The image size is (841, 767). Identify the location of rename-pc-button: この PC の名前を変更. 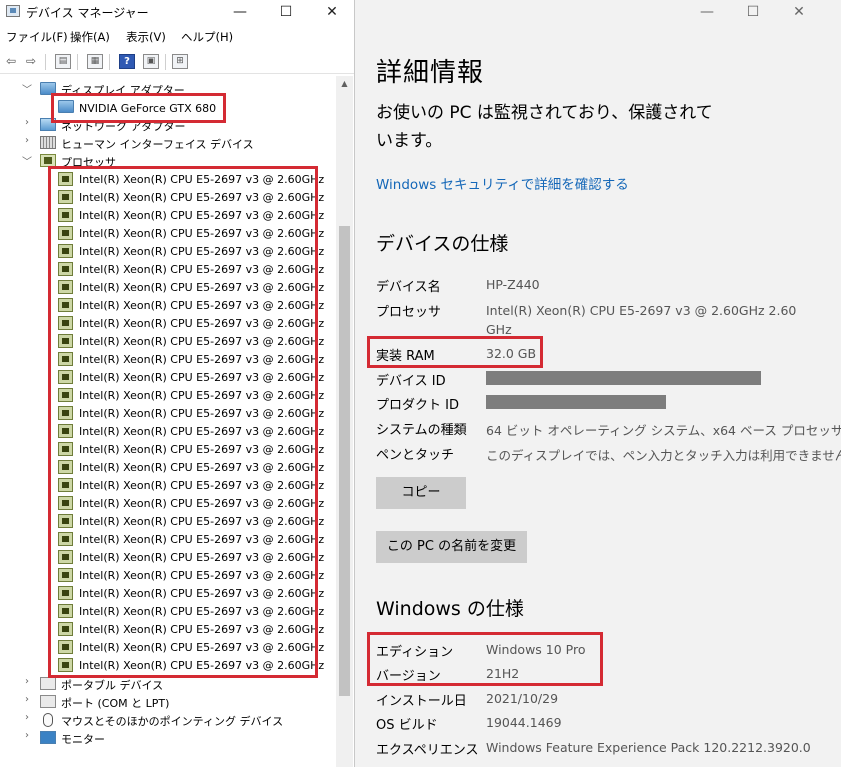
(451, 547).